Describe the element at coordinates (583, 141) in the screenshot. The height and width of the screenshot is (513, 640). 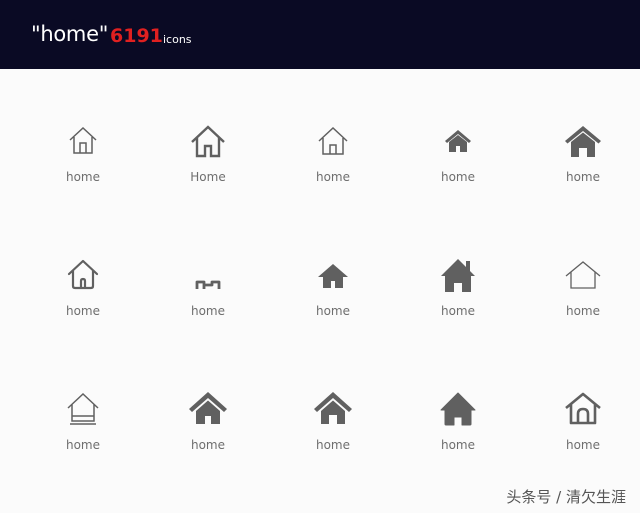
I see `house-solid-icon` at that location.